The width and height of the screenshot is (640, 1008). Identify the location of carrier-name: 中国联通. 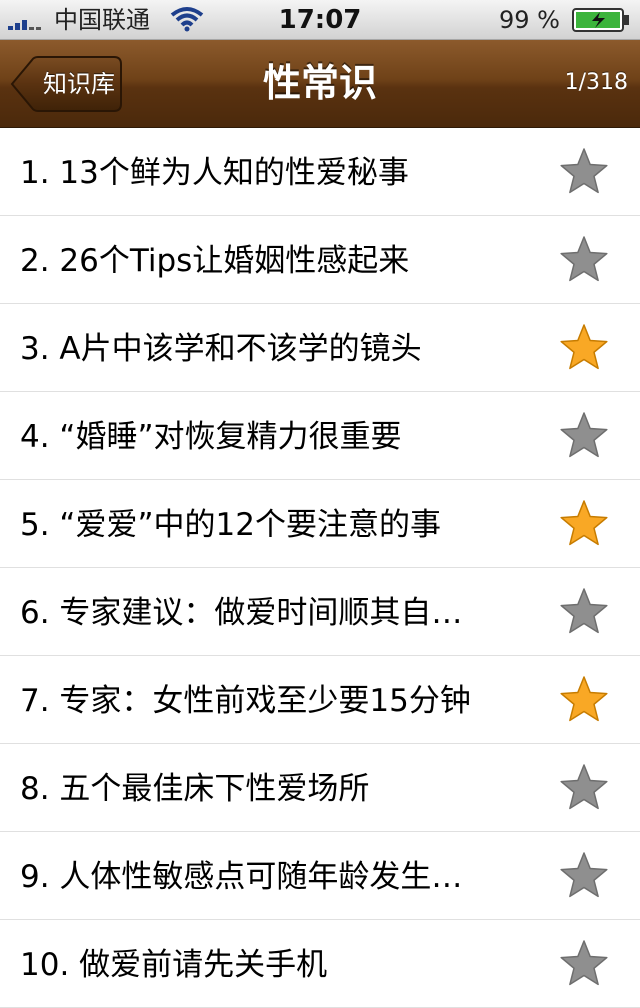
(102, 20).